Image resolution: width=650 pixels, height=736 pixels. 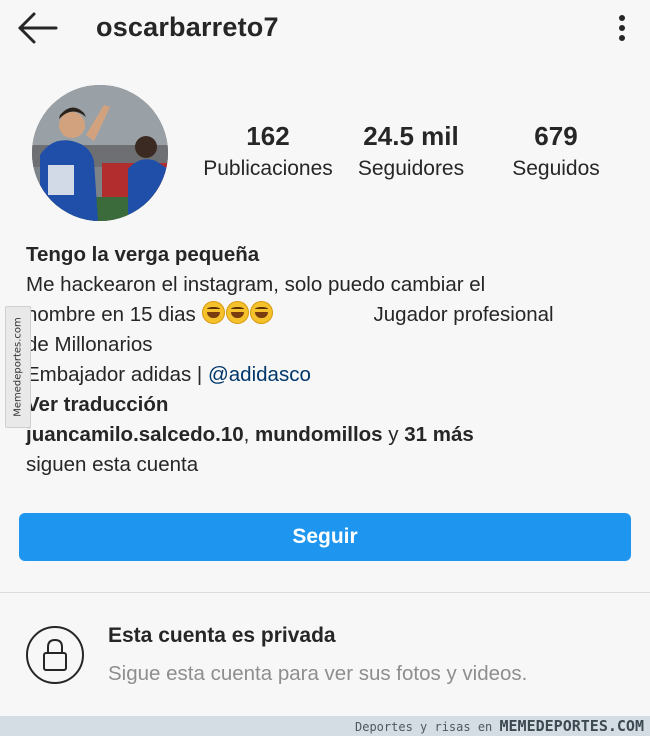 What do you see at coordinates (112, 464) in the screenshot?
I see `followed-by-suffix: siguen esta cuenta` at bounding box center [112, 464].